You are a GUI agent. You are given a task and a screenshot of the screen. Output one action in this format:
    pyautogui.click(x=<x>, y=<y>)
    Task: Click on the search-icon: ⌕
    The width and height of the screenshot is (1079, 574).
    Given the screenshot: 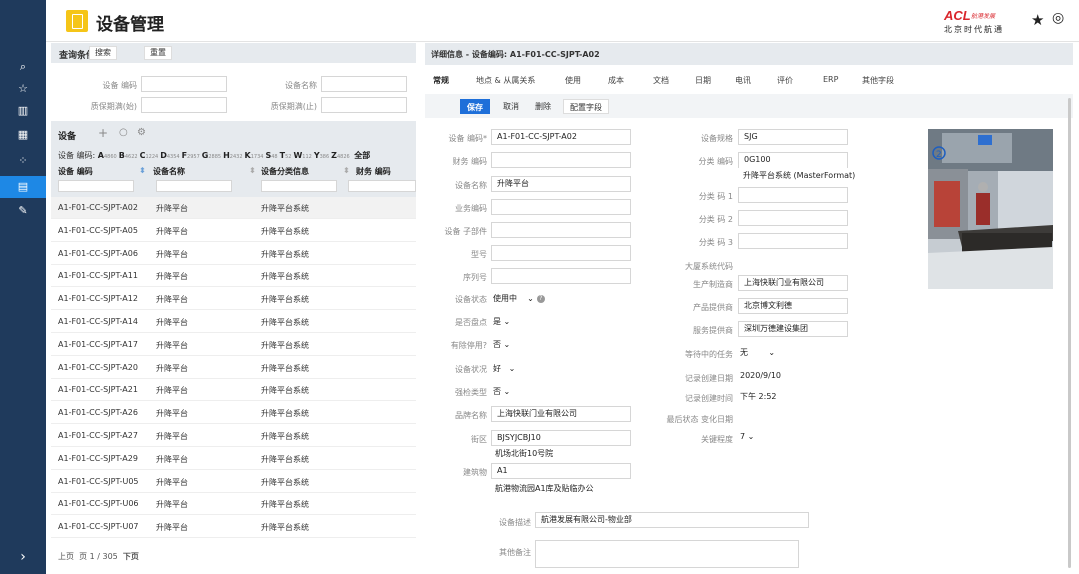 What is the action you would take?
    pyautogui.click(x=23, y=67)
    